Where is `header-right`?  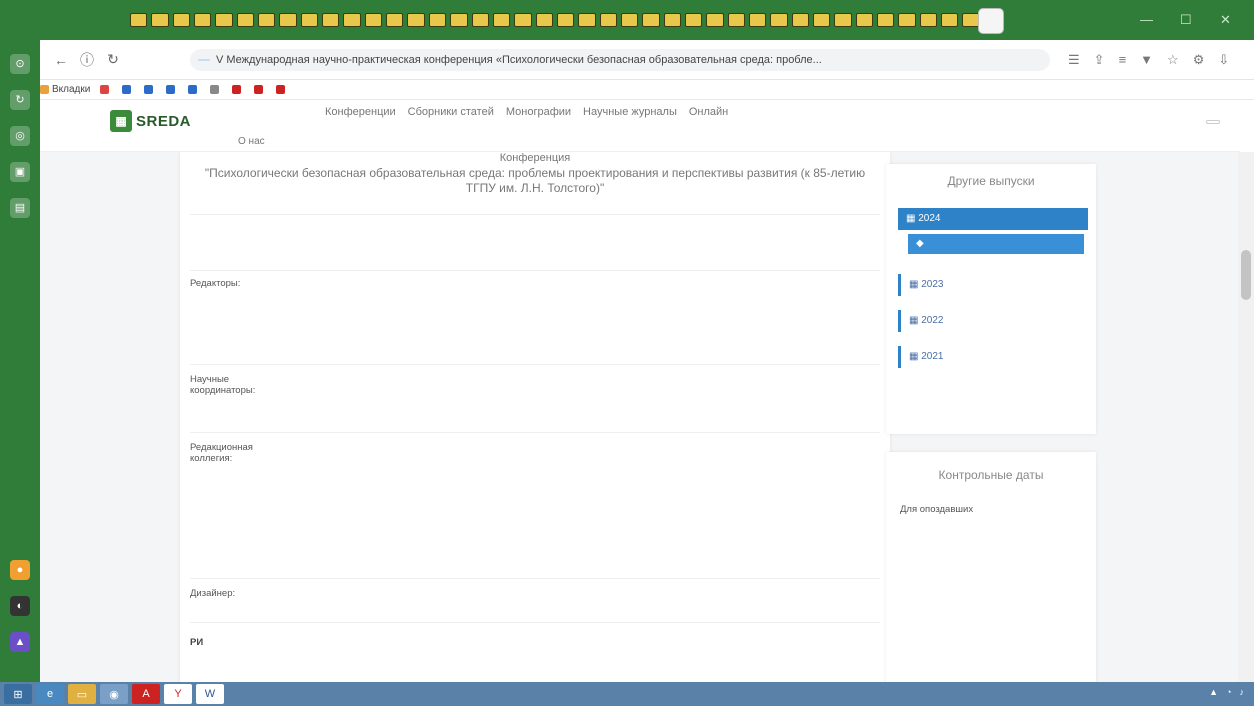 header-right is located at coordinates (1205, 122).